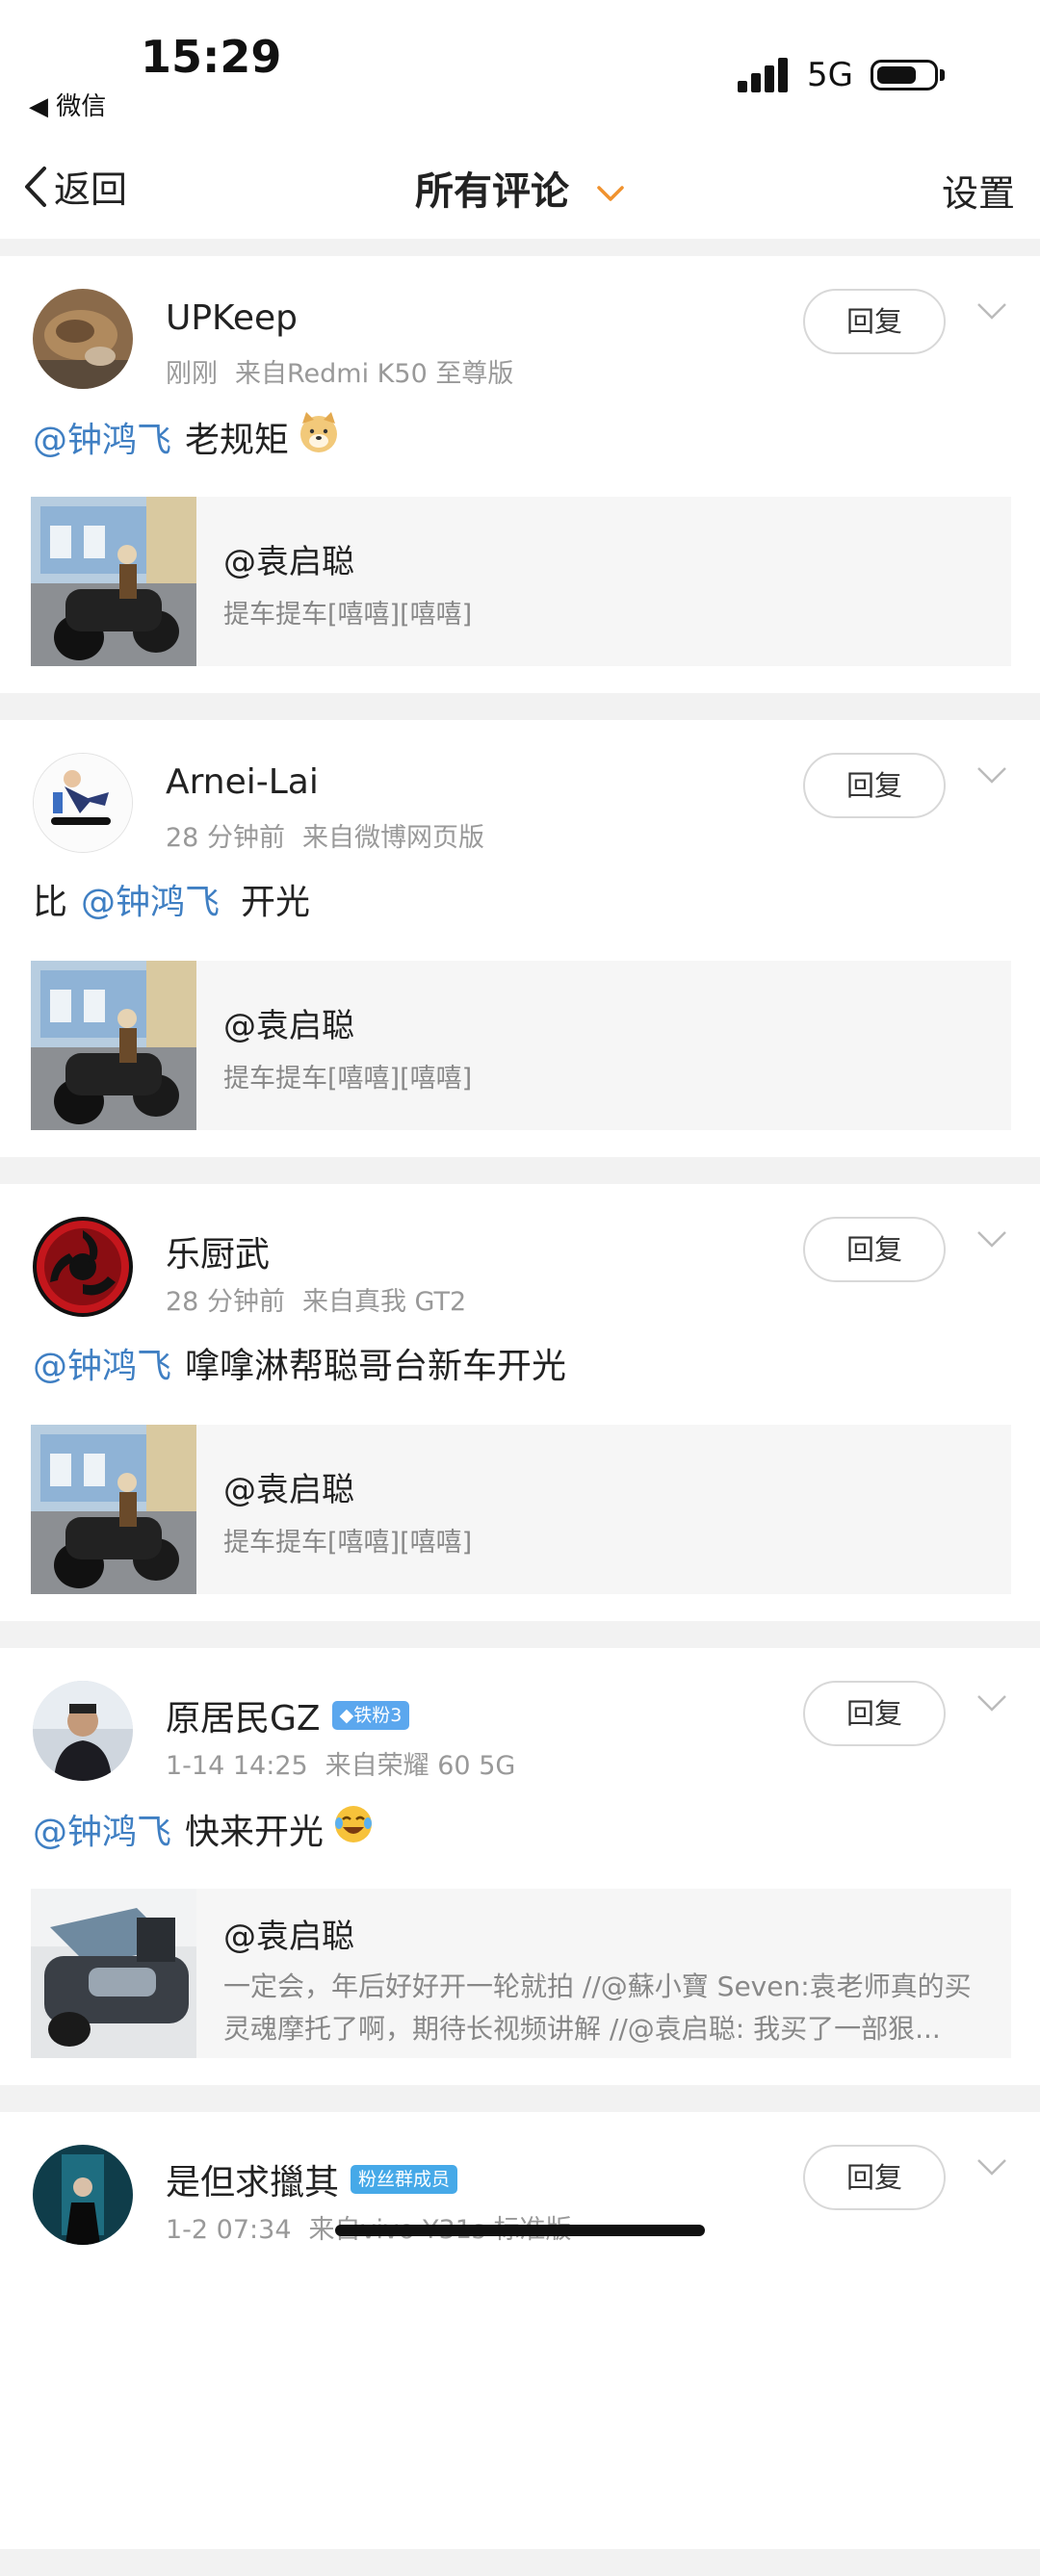  I want to click on home-indicator, so click(520, 2231).